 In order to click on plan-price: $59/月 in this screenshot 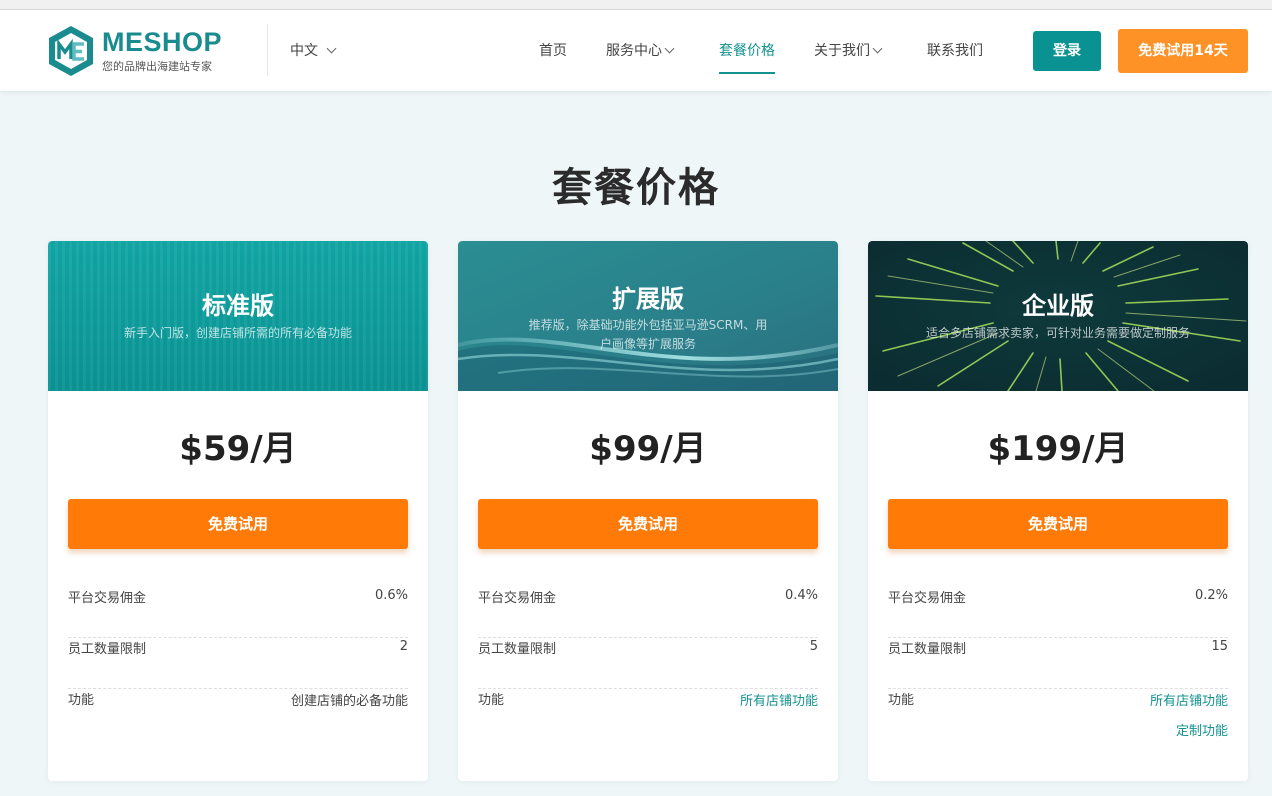, I will do `click(238, 449)`.